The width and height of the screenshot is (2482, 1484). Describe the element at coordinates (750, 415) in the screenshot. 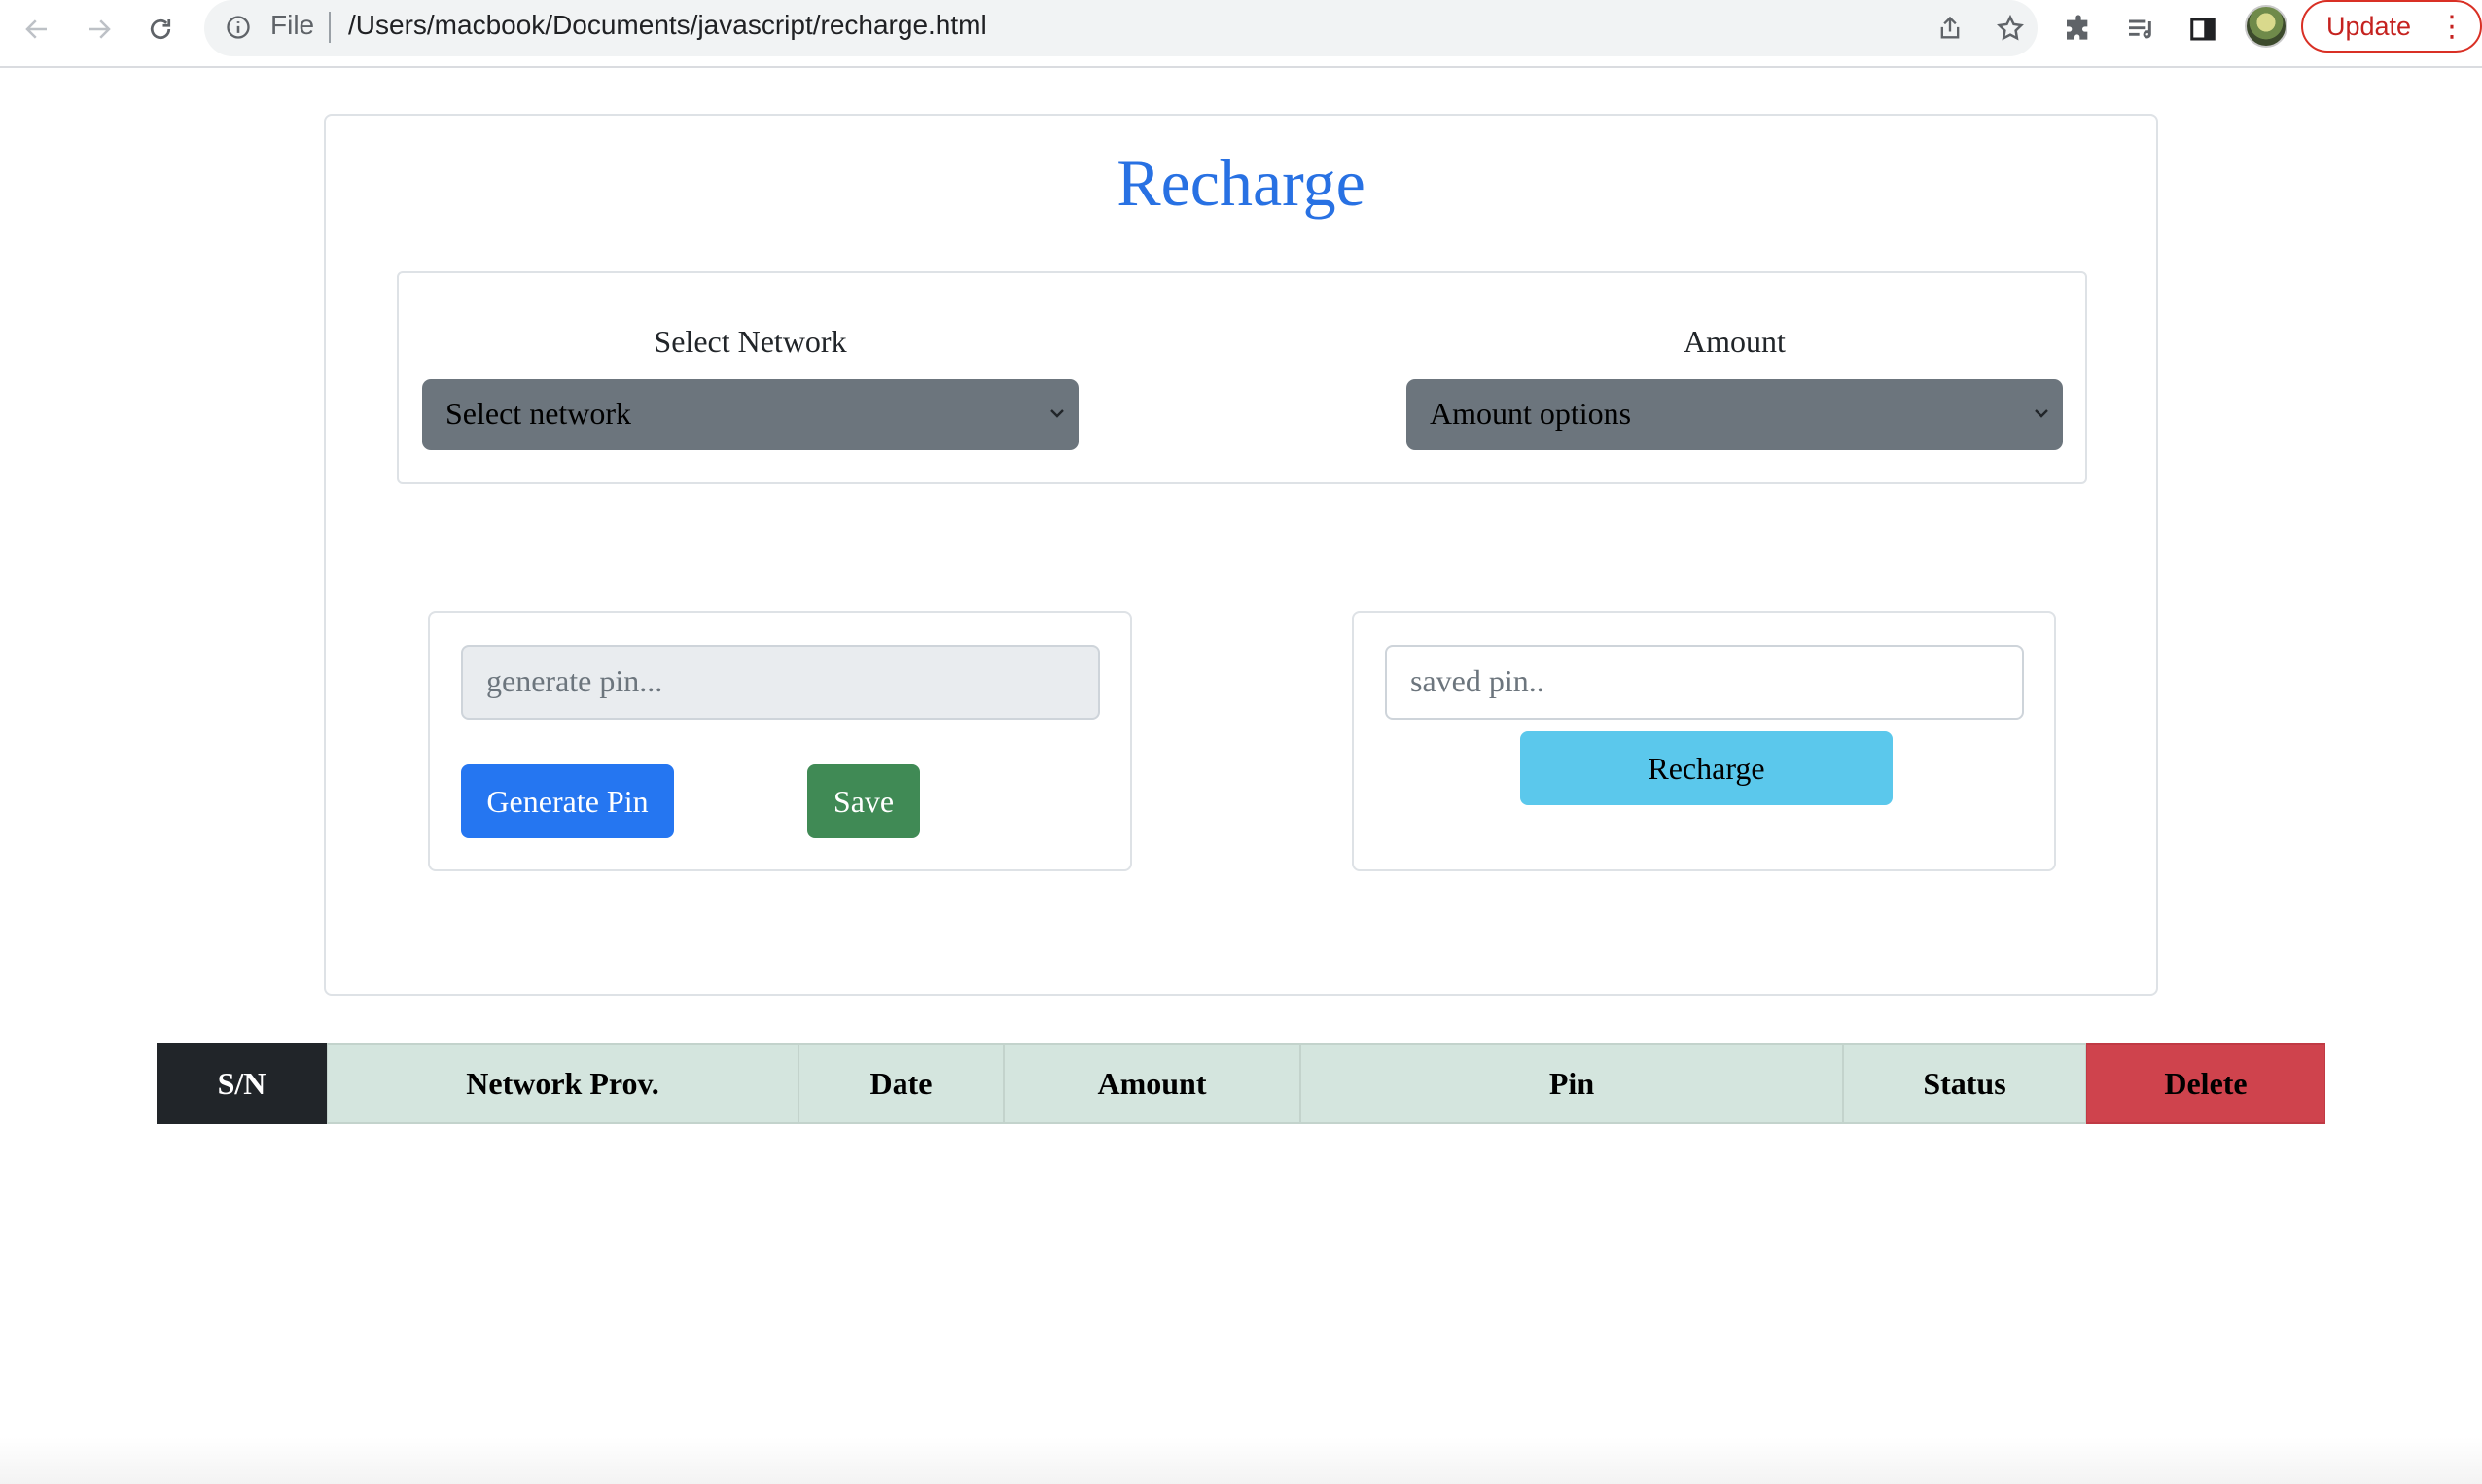

I see `network-select: Select network` at that location.